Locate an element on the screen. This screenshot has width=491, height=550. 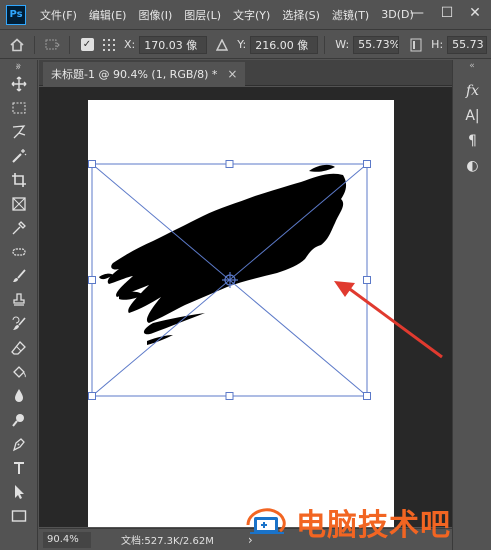
eraser-tool-icon is located at coordinates (19, 348).